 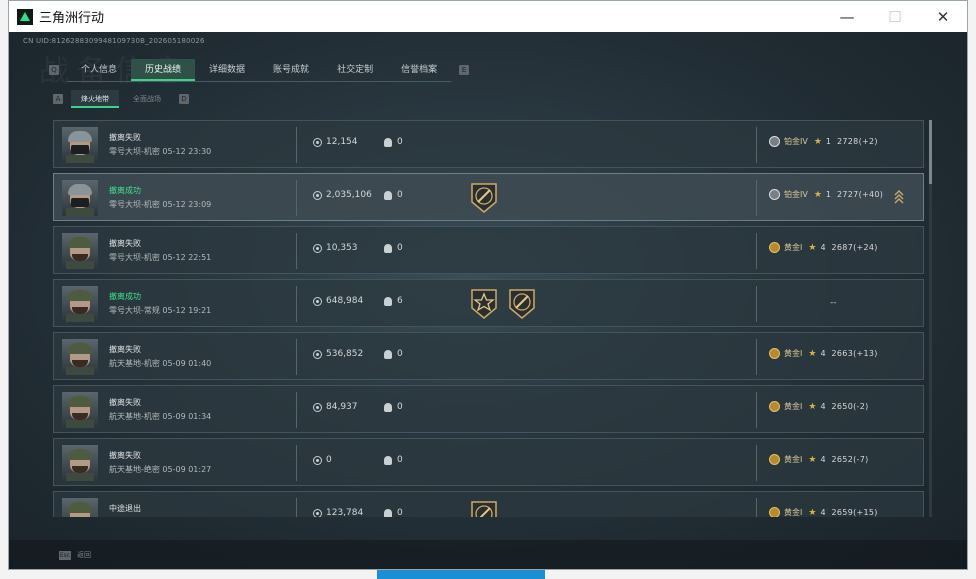 What do you see at coordinates (227, 70) in the screenshot?
I see `tab-2: 详细数据` at bounding box center [227, 70].